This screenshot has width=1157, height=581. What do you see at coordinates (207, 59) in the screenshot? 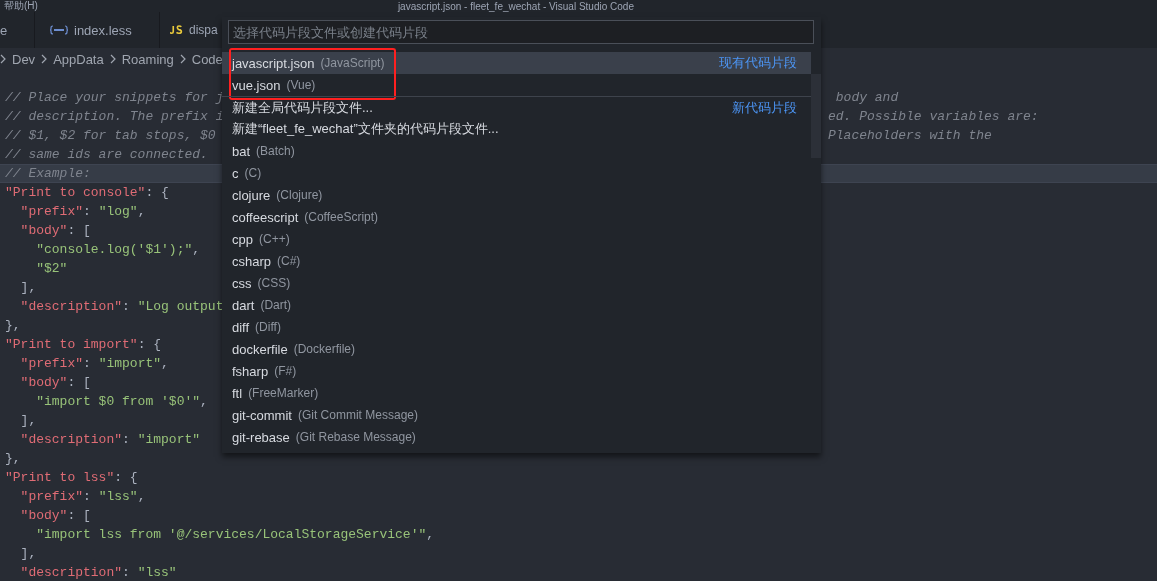
I see `breadcrumb-item: Code` at bounding box center [207, 59].